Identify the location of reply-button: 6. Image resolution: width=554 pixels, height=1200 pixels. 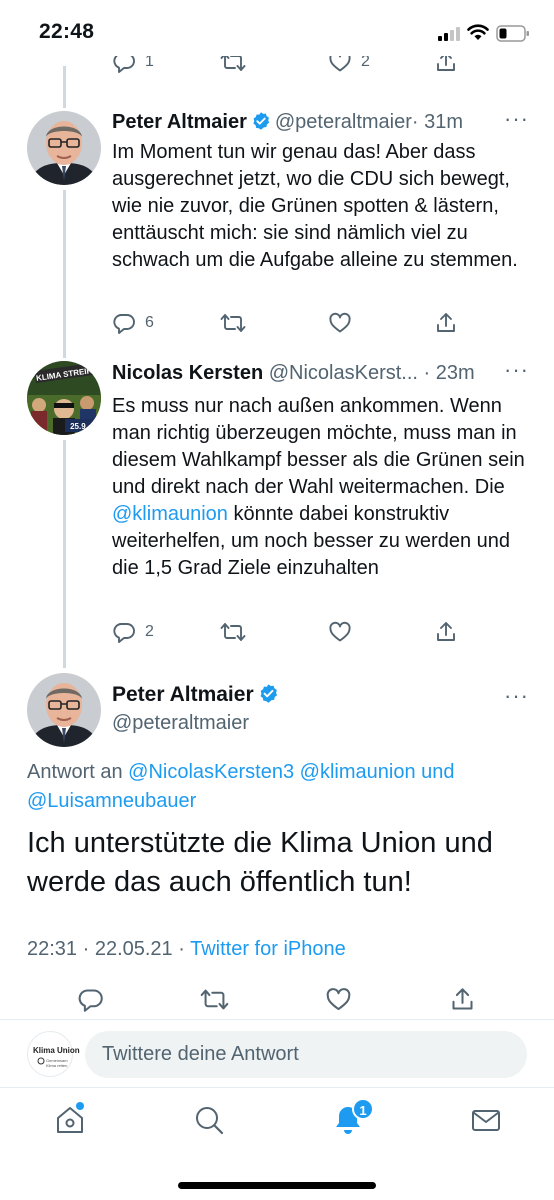
(133, 323).